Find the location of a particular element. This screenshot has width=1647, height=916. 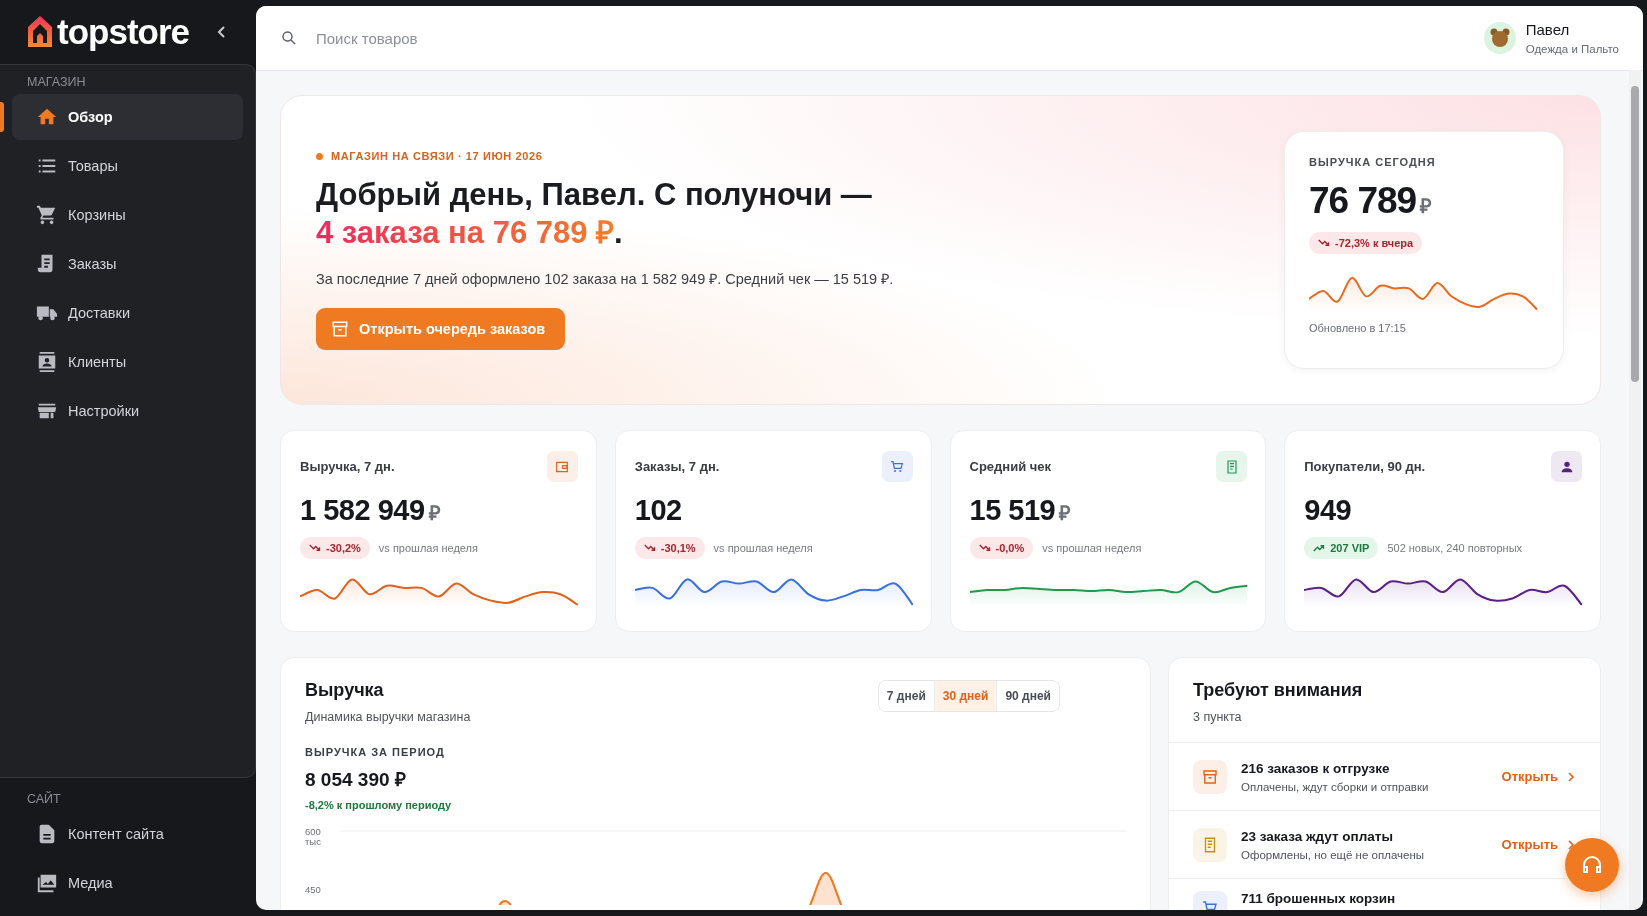

greeting-heading: Добрый день, Павел. С полуночи — 4 заказа на 76 789 ₽. is located at coordinates (594, 214).